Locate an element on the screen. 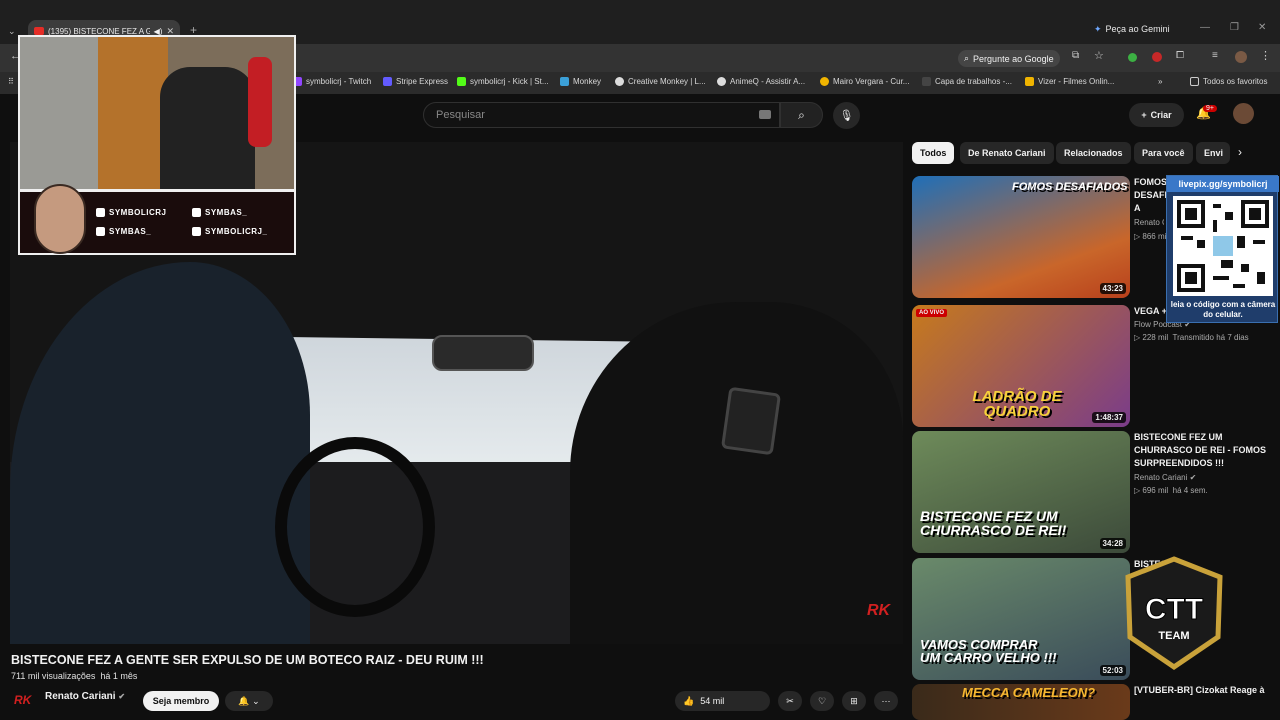 The image size is (1280, 720). bookmark-item: Monkey is located at coordinates (580, 81).